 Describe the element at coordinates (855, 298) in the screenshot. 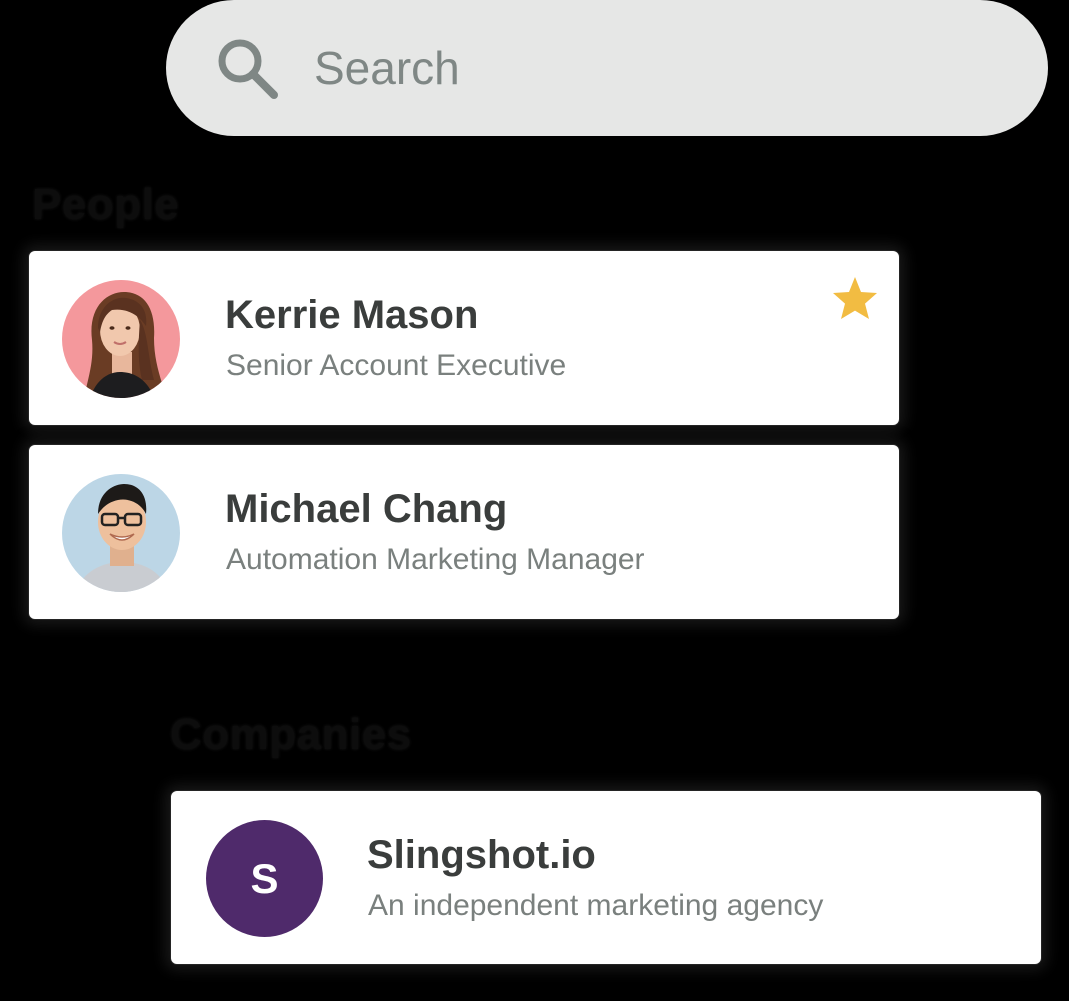

I see `star-icon` at that location.